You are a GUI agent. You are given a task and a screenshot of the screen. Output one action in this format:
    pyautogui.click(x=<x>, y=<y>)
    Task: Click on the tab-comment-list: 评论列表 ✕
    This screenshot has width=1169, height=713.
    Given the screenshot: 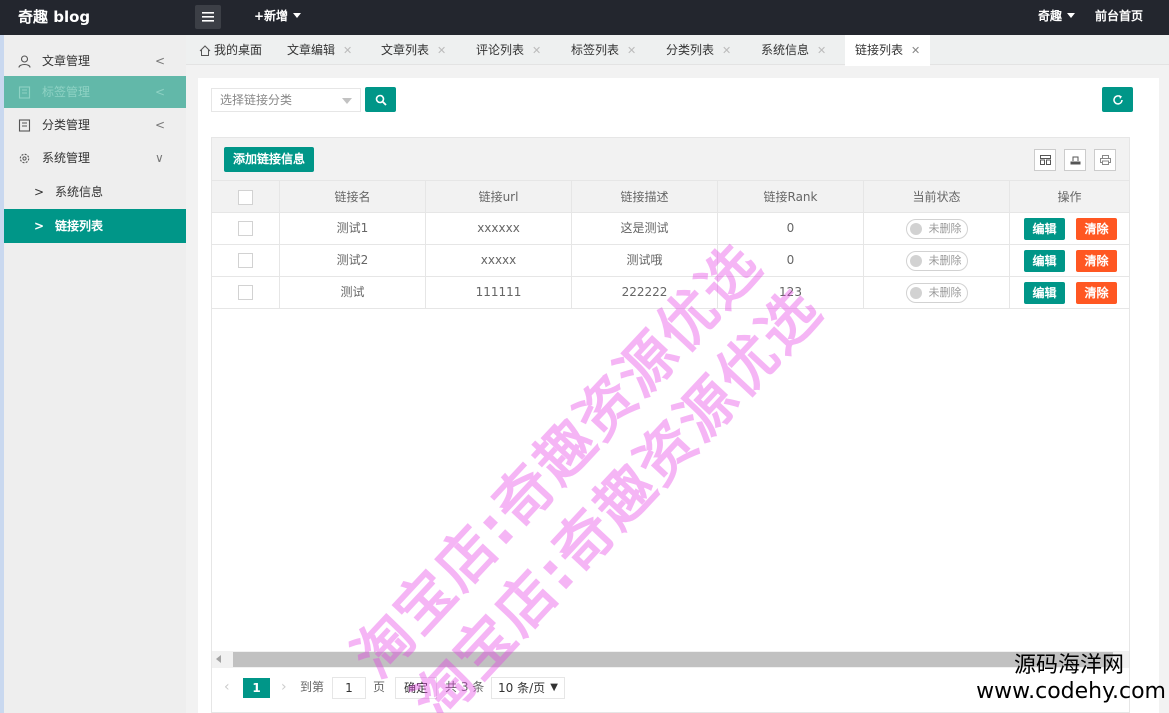 What is the action you would take?
    pyautogui.click(x=508, y=50)
    